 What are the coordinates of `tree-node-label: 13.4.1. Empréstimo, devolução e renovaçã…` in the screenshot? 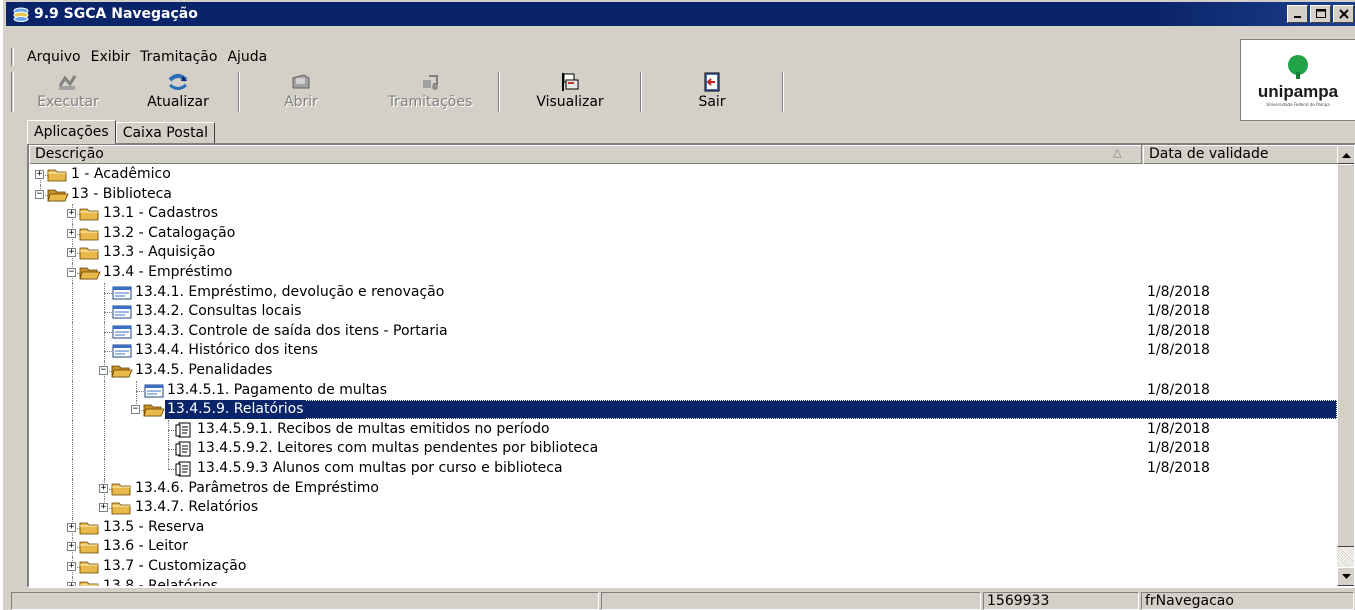 It's located at (290, 292).